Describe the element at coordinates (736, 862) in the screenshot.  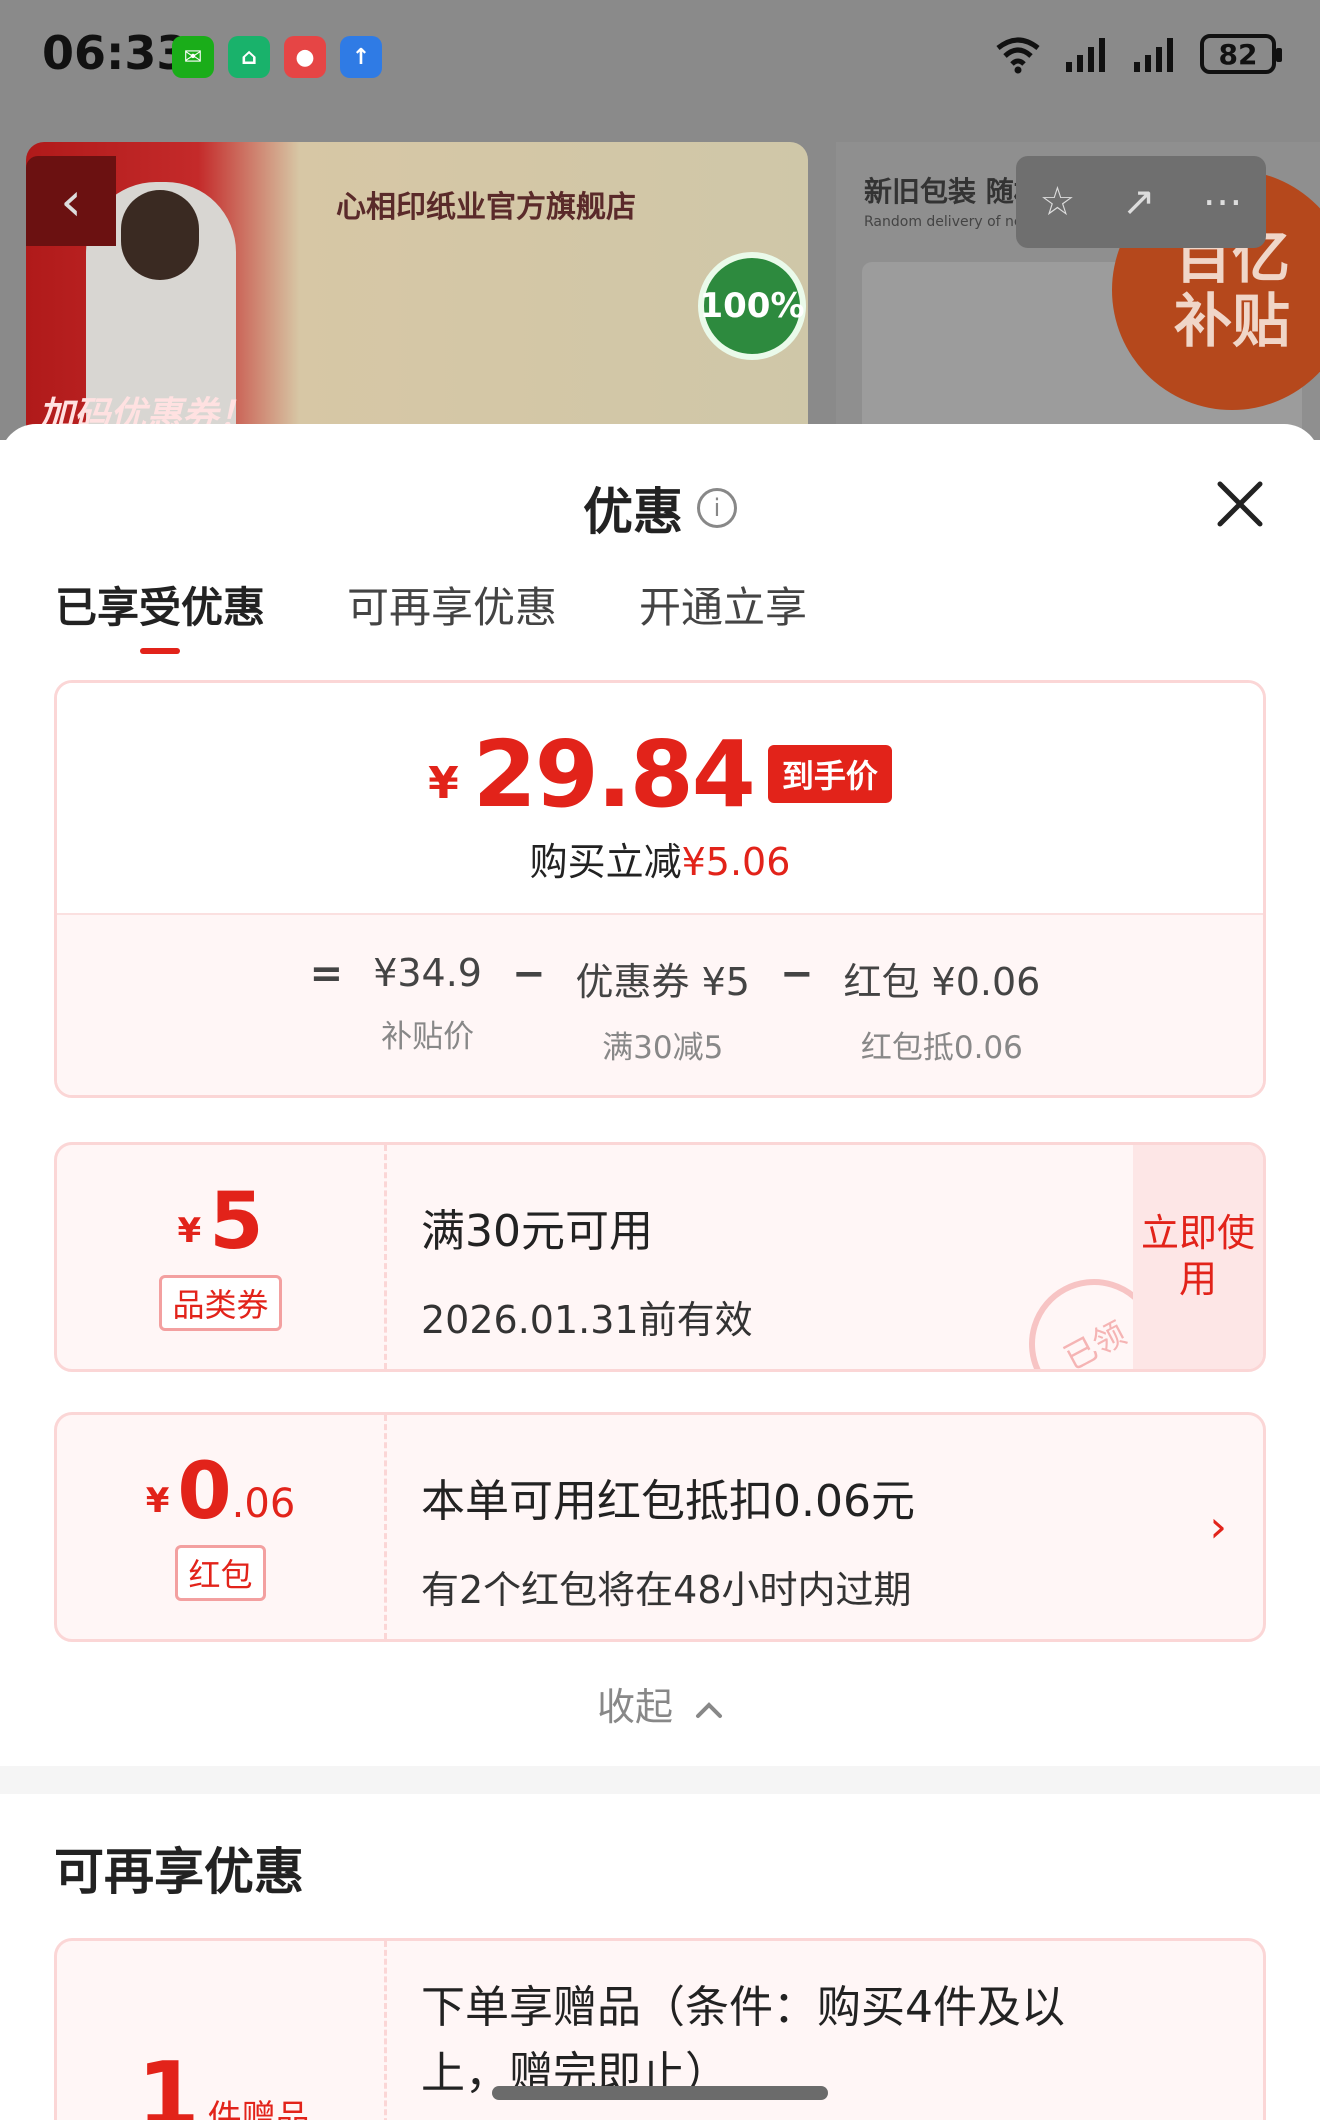
I see `saving-value: ¥5.06` at that location.